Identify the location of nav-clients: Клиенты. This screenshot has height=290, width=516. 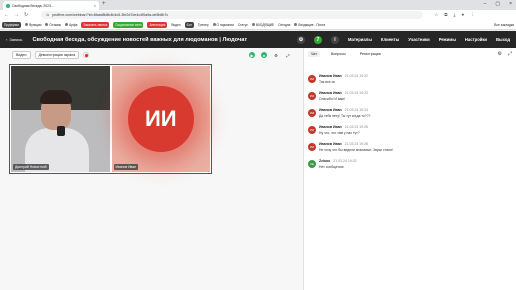
(390, 39).